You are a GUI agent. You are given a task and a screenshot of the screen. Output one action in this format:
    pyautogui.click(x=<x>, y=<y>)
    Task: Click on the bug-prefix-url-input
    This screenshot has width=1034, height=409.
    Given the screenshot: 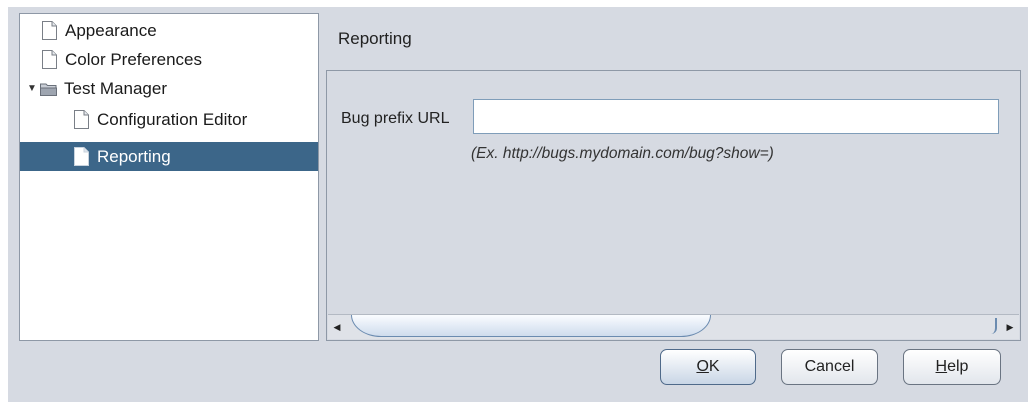 What is the action you would take?
    pyautogui.click(x=736, y=116)
    